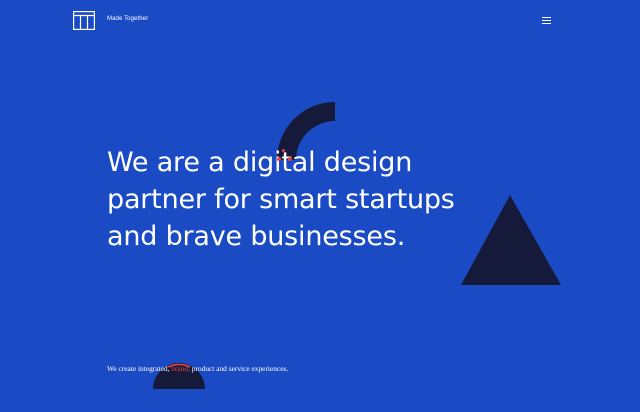  I want to click on headline-line: and brave businesses., so click(256, 236).